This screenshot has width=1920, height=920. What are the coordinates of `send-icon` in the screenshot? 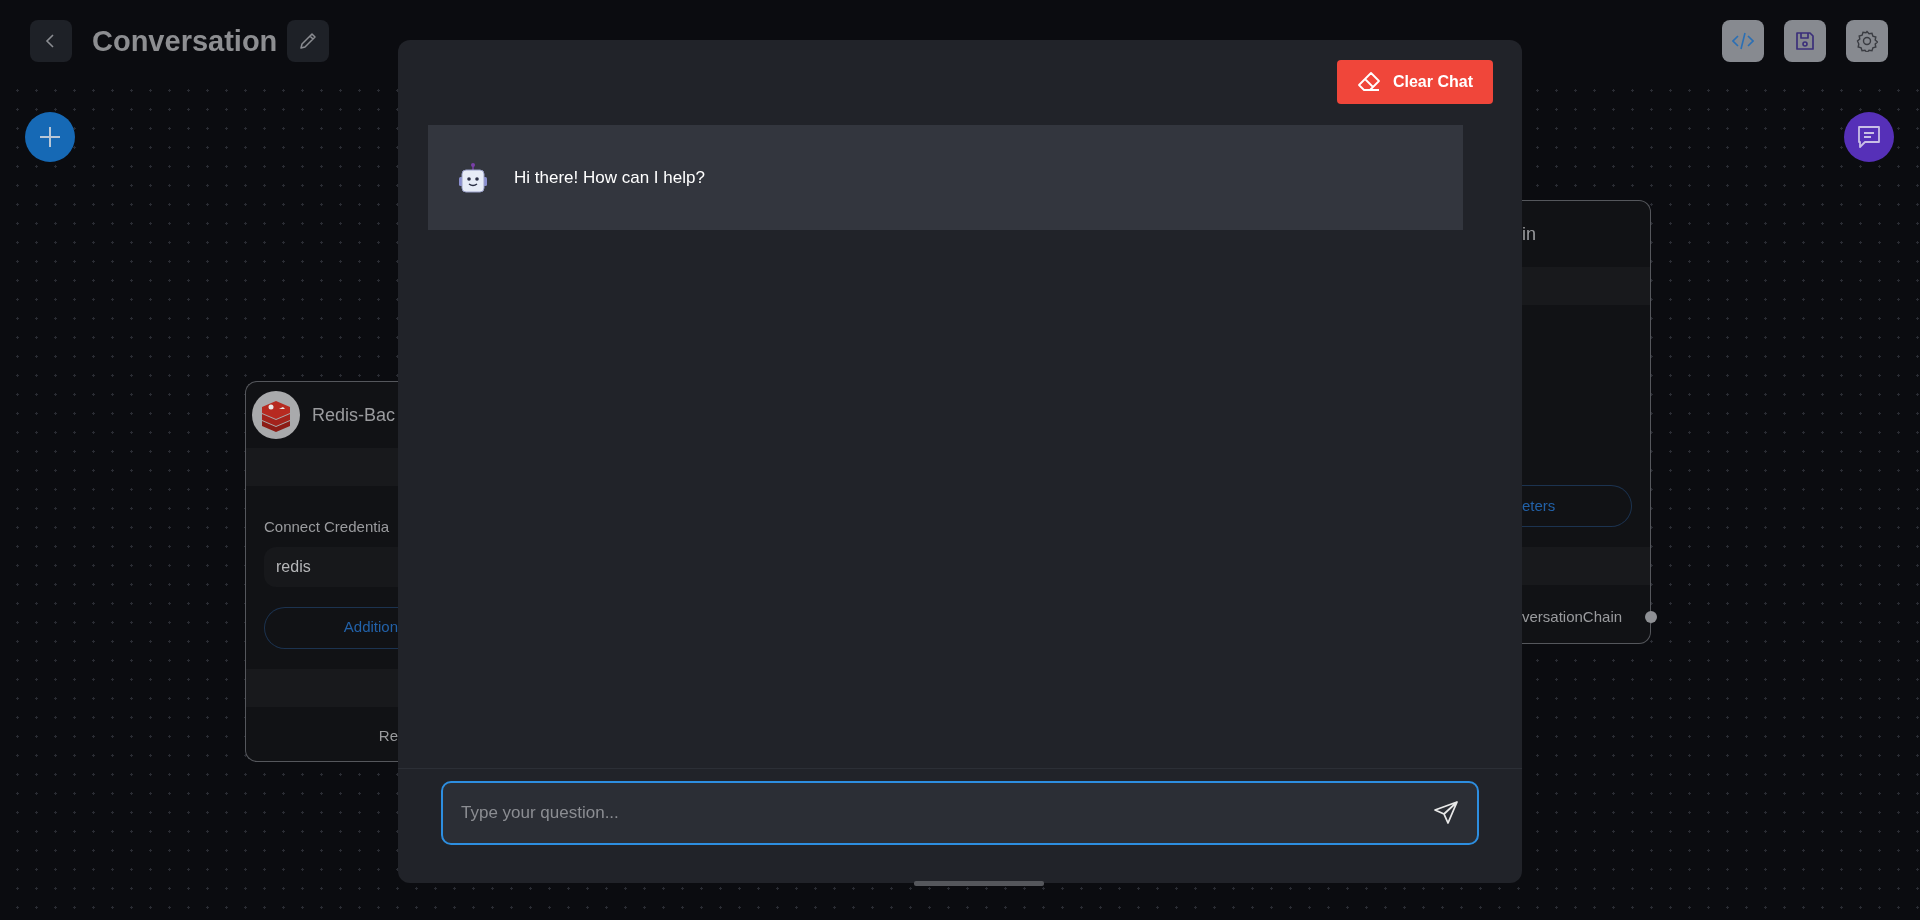 It's located at (1446, 813).